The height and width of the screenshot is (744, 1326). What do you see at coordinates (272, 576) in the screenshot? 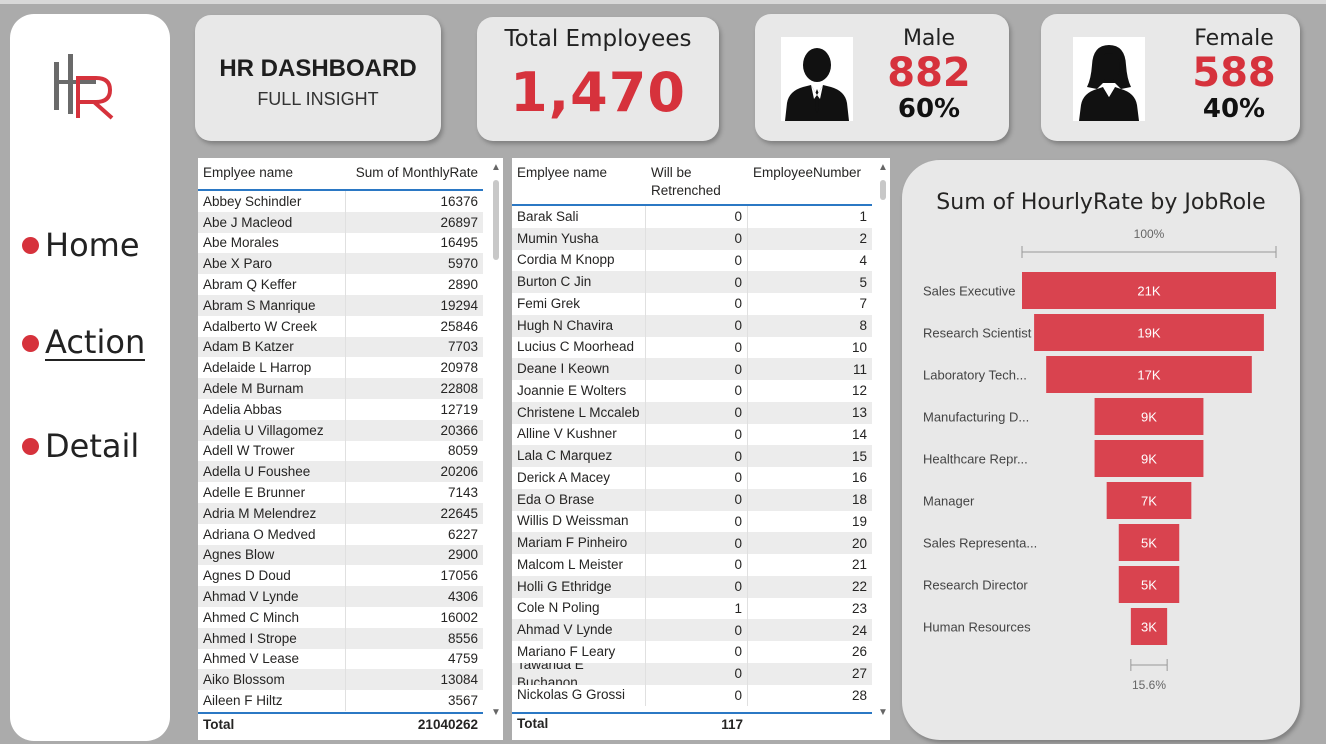
I see `employee-name-cell: Agnes D Doud` at bounding box center [272, 576].